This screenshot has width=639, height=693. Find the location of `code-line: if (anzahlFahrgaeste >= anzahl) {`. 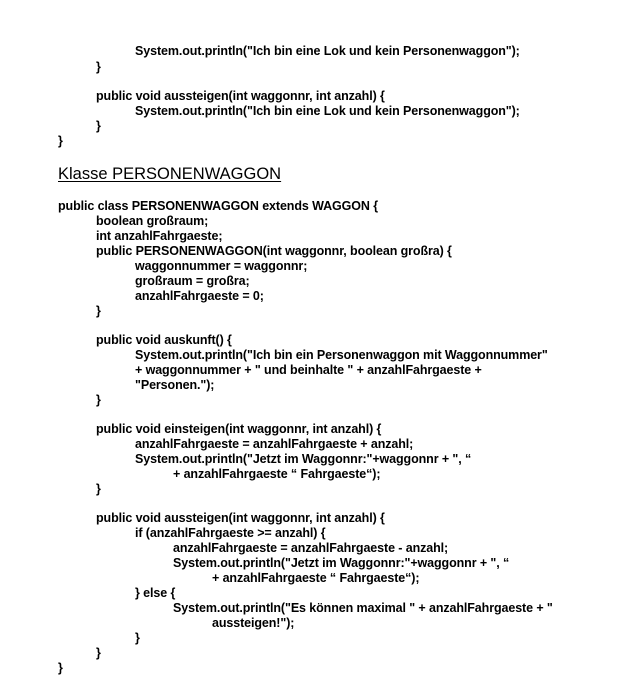

code-line: if (anzahlFahrgaeste >= anzahl) { is located at coordinates (230, 533).